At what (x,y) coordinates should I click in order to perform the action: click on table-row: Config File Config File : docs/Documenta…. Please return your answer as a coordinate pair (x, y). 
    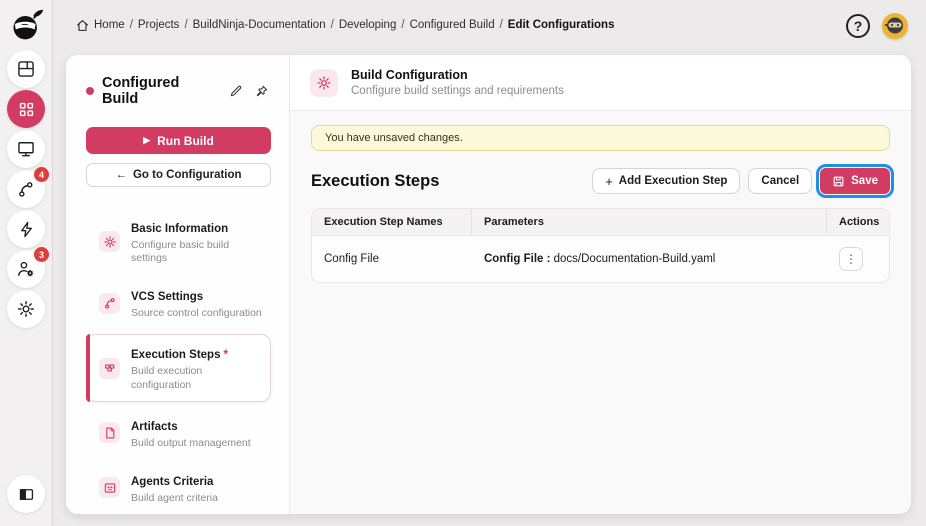
    Looking at the image, I should click on (600, 258).